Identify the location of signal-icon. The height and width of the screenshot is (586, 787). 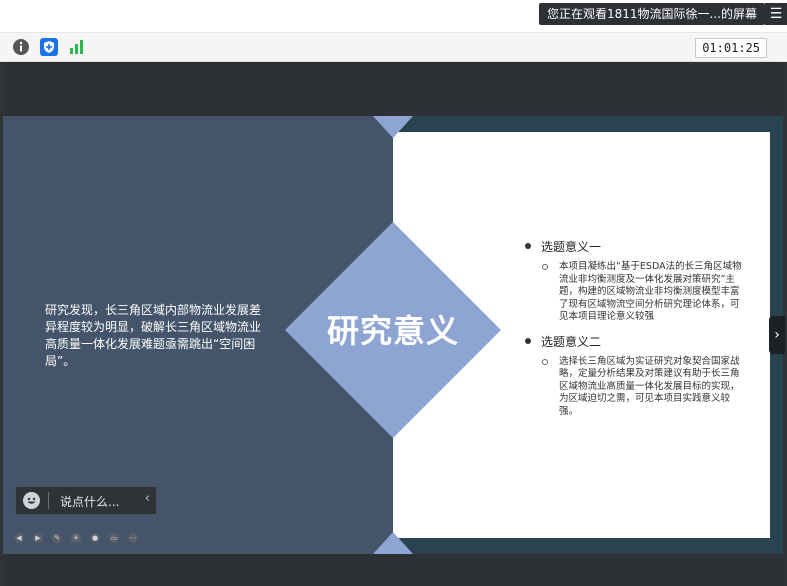
(77, 47).